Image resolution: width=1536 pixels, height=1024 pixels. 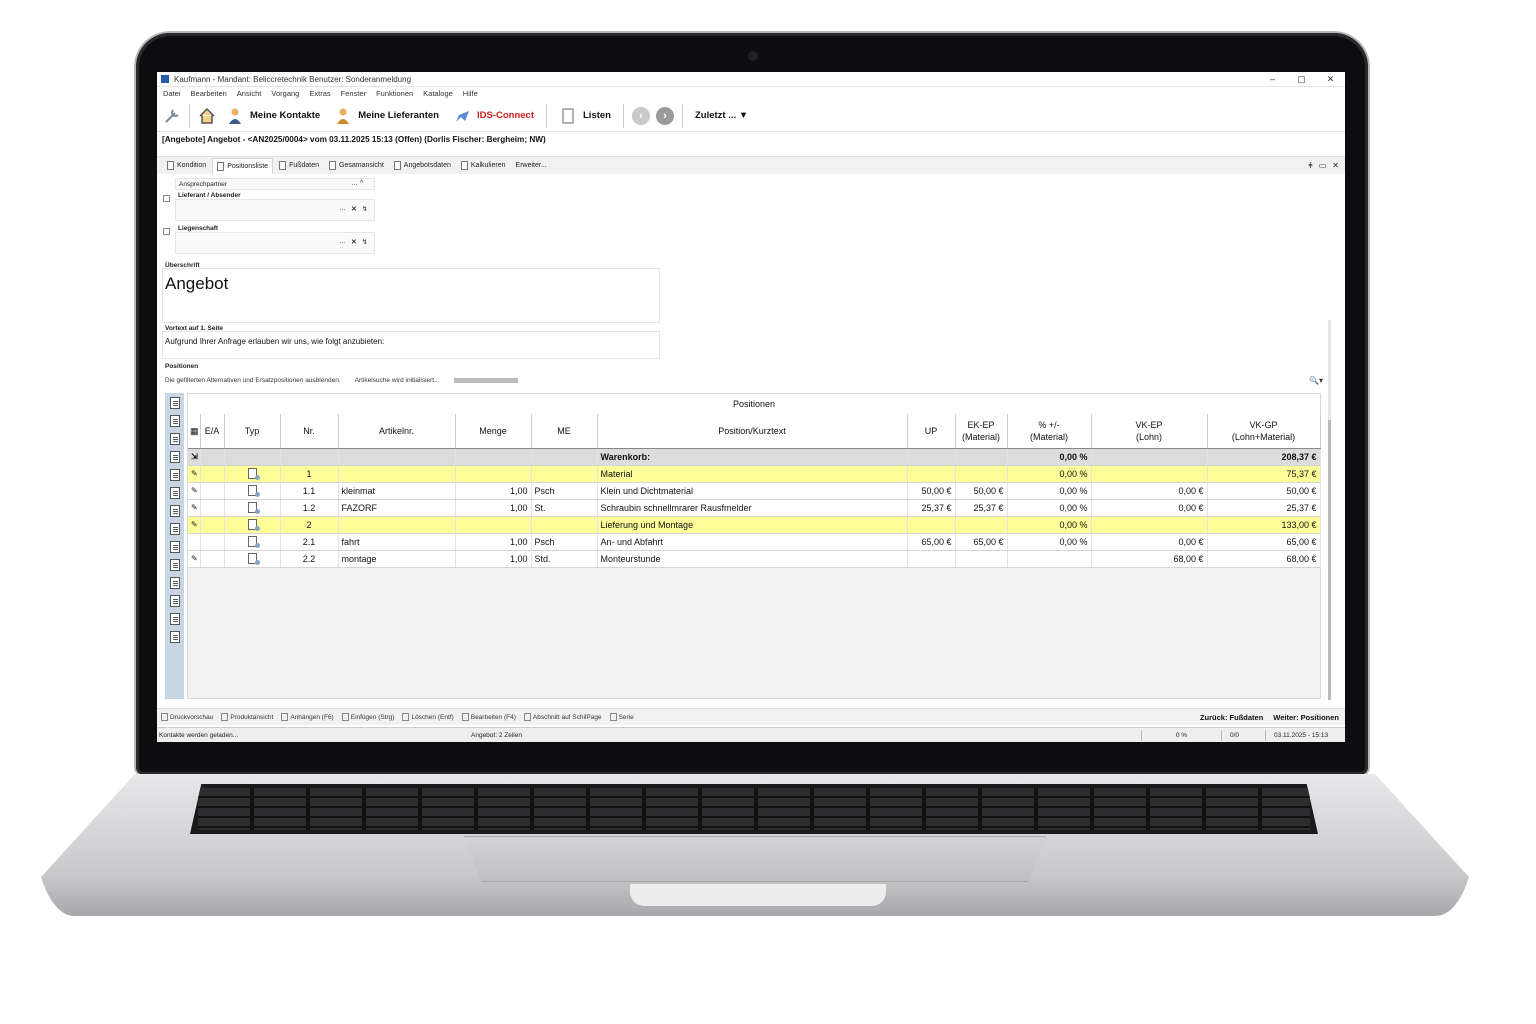 I want to click on menu-datei: Datei, so click(x=172, y=93).